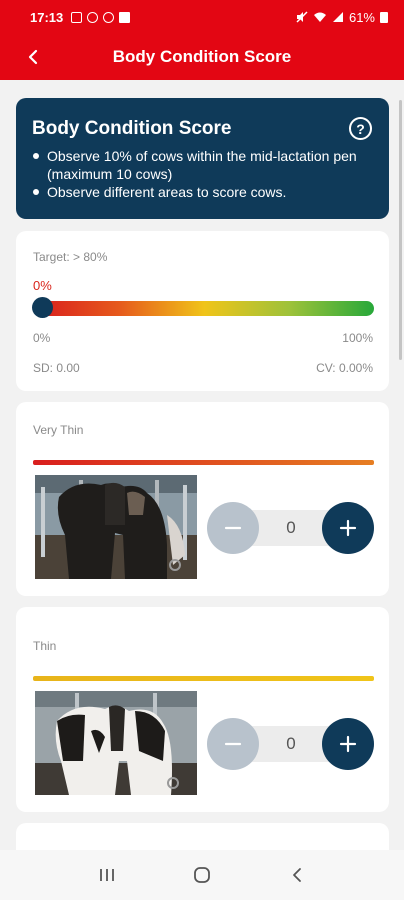 This screenshot has height=900, width=404. Describe the element at coordinates (400, 230) in the screenshot. I see `scrollbar` at that location.